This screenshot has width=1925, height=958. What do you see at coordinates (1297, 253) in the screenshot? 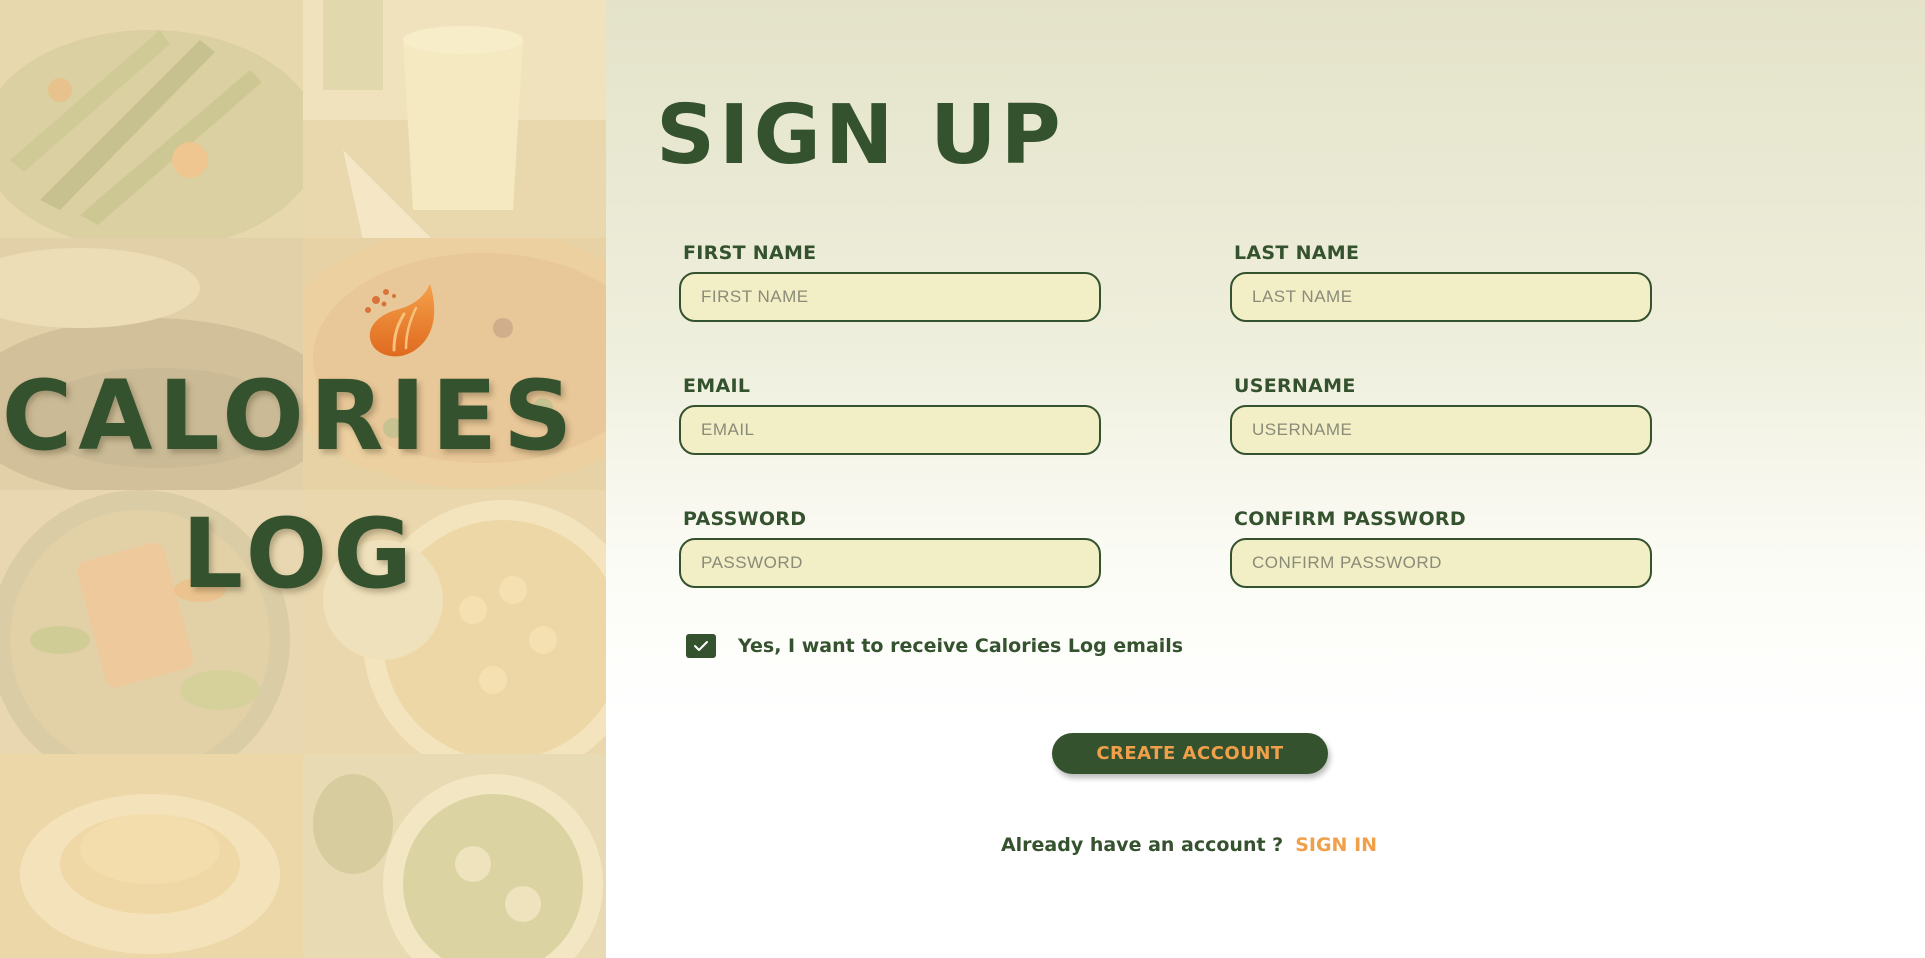
I see `last-name-label: LAST NAME` at bounding box center [1297, 253].